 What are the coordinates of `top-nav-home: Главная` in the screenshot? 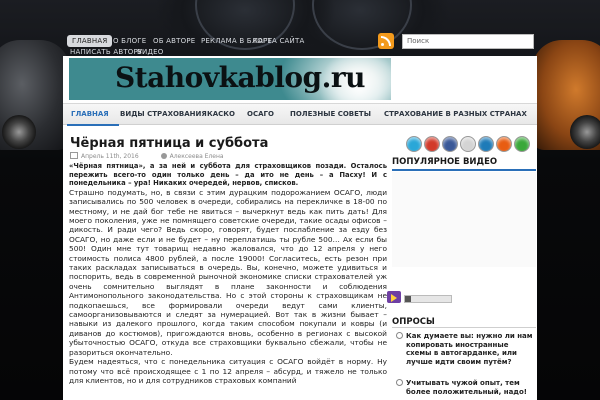 It's located at (90, 41).